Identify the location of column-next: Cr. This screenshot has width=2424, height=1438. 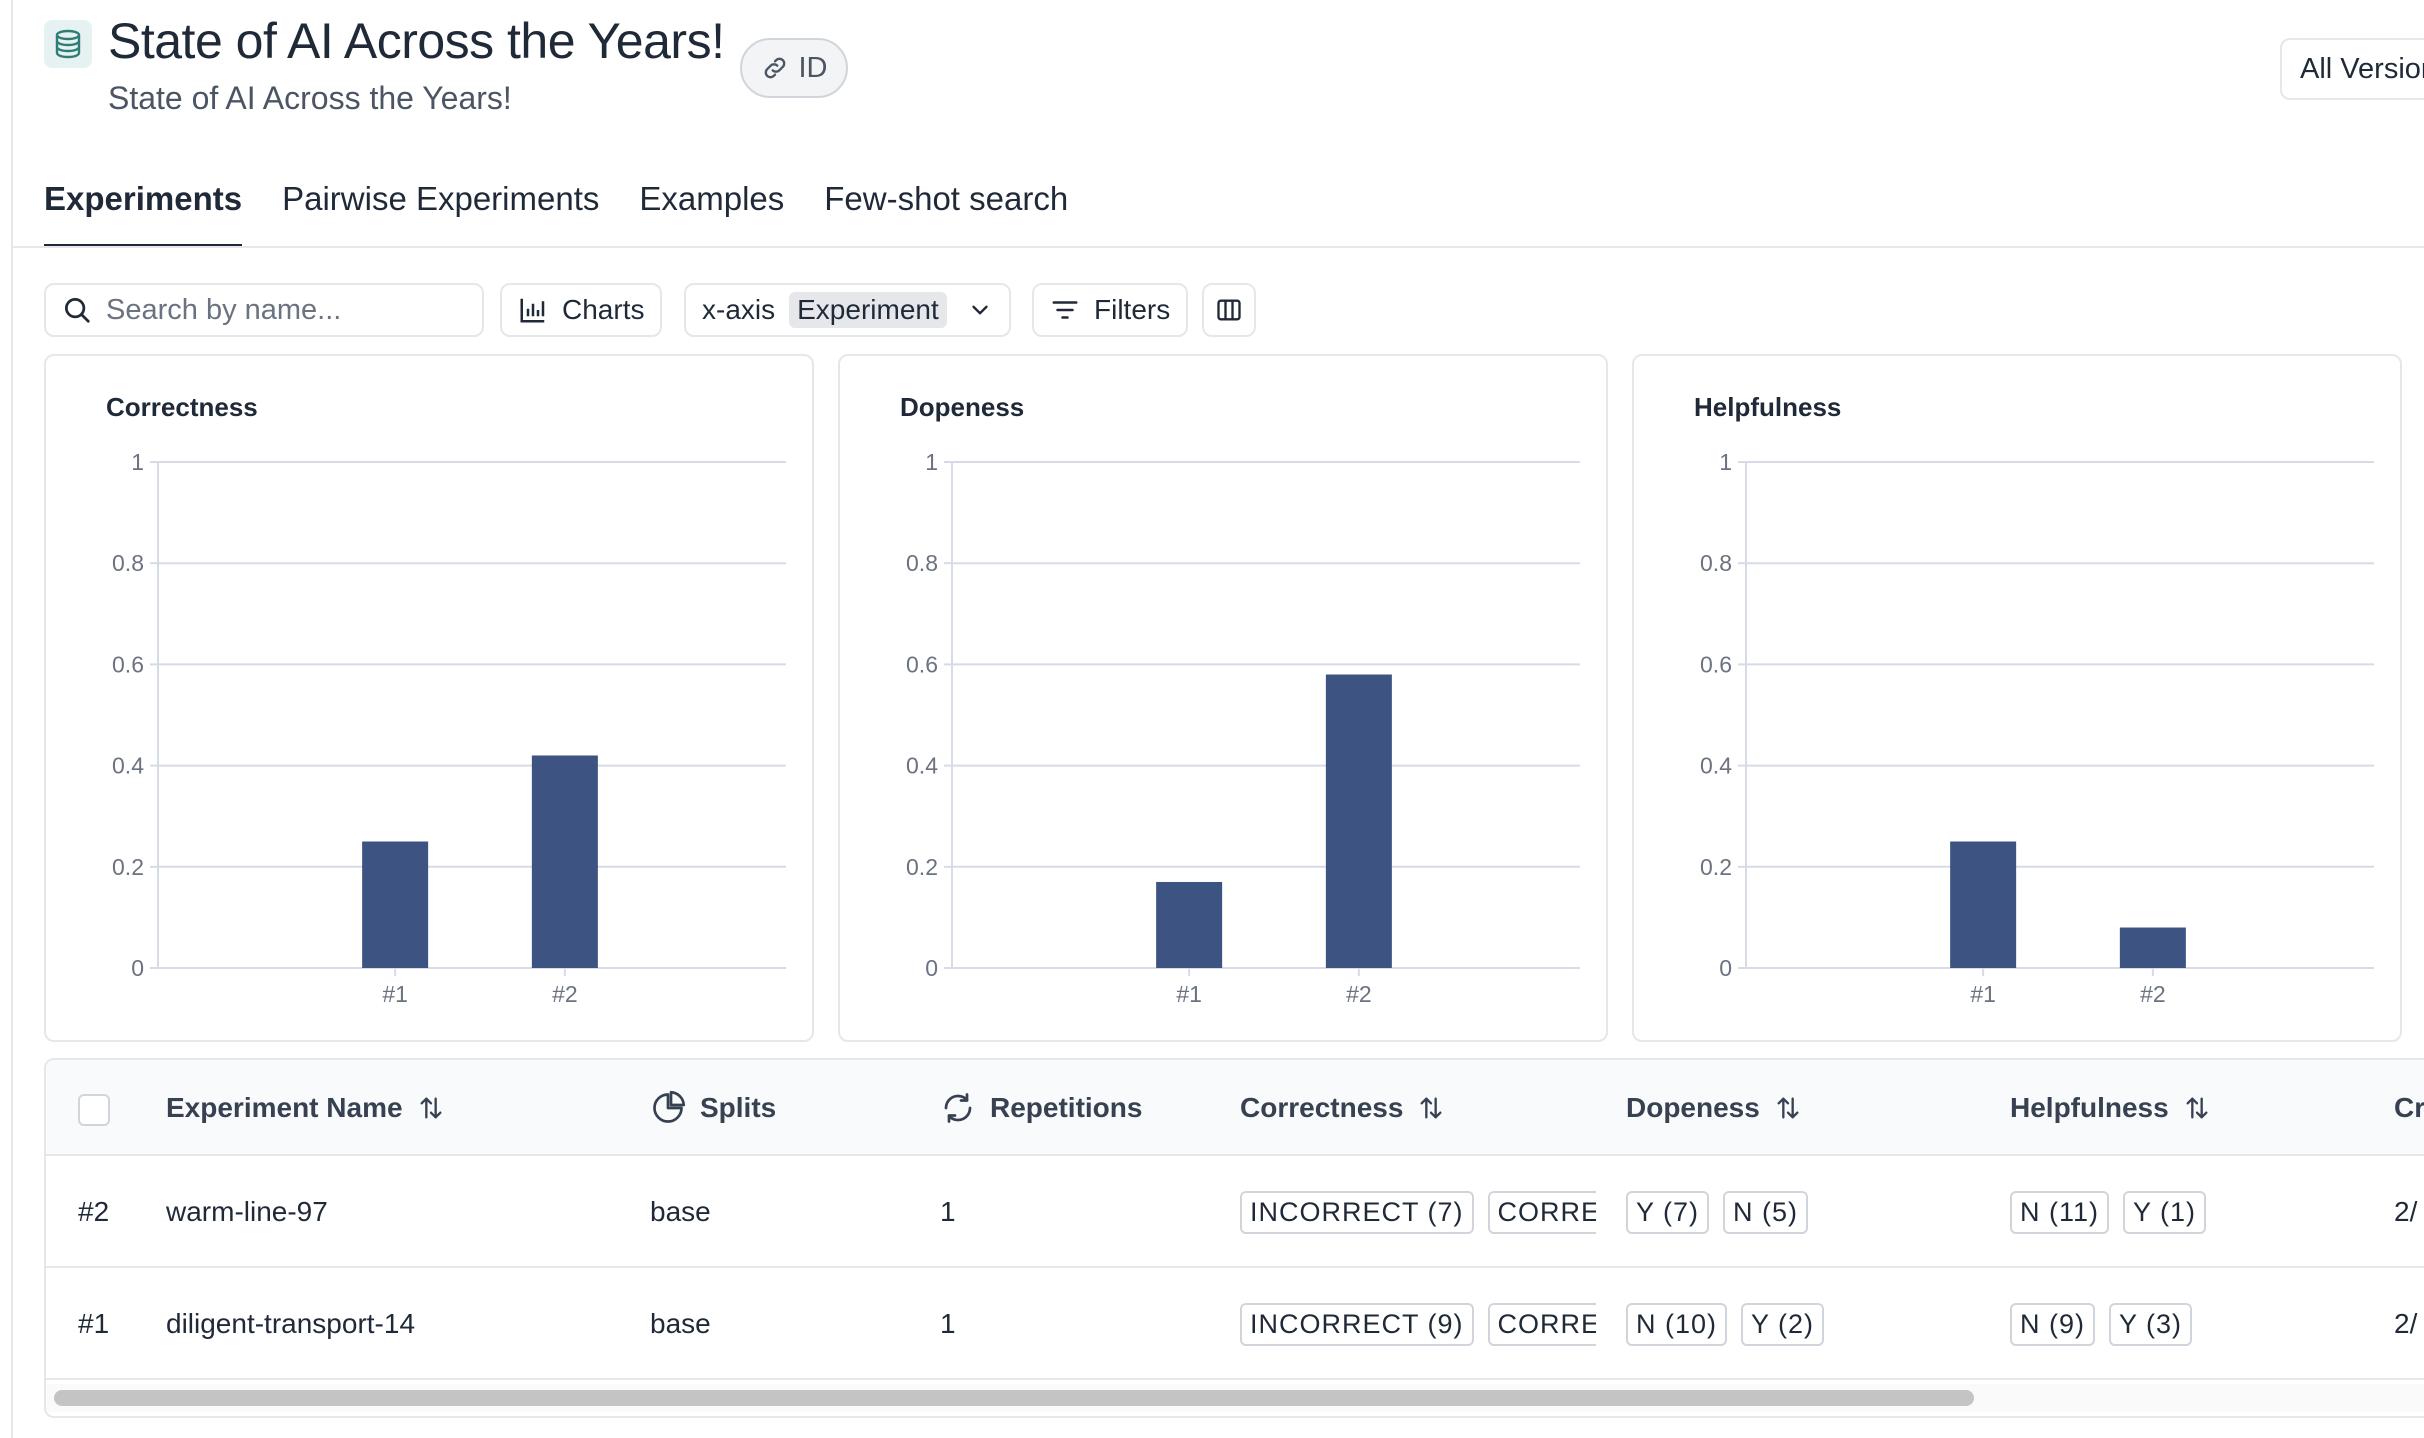
(2409, 1108).